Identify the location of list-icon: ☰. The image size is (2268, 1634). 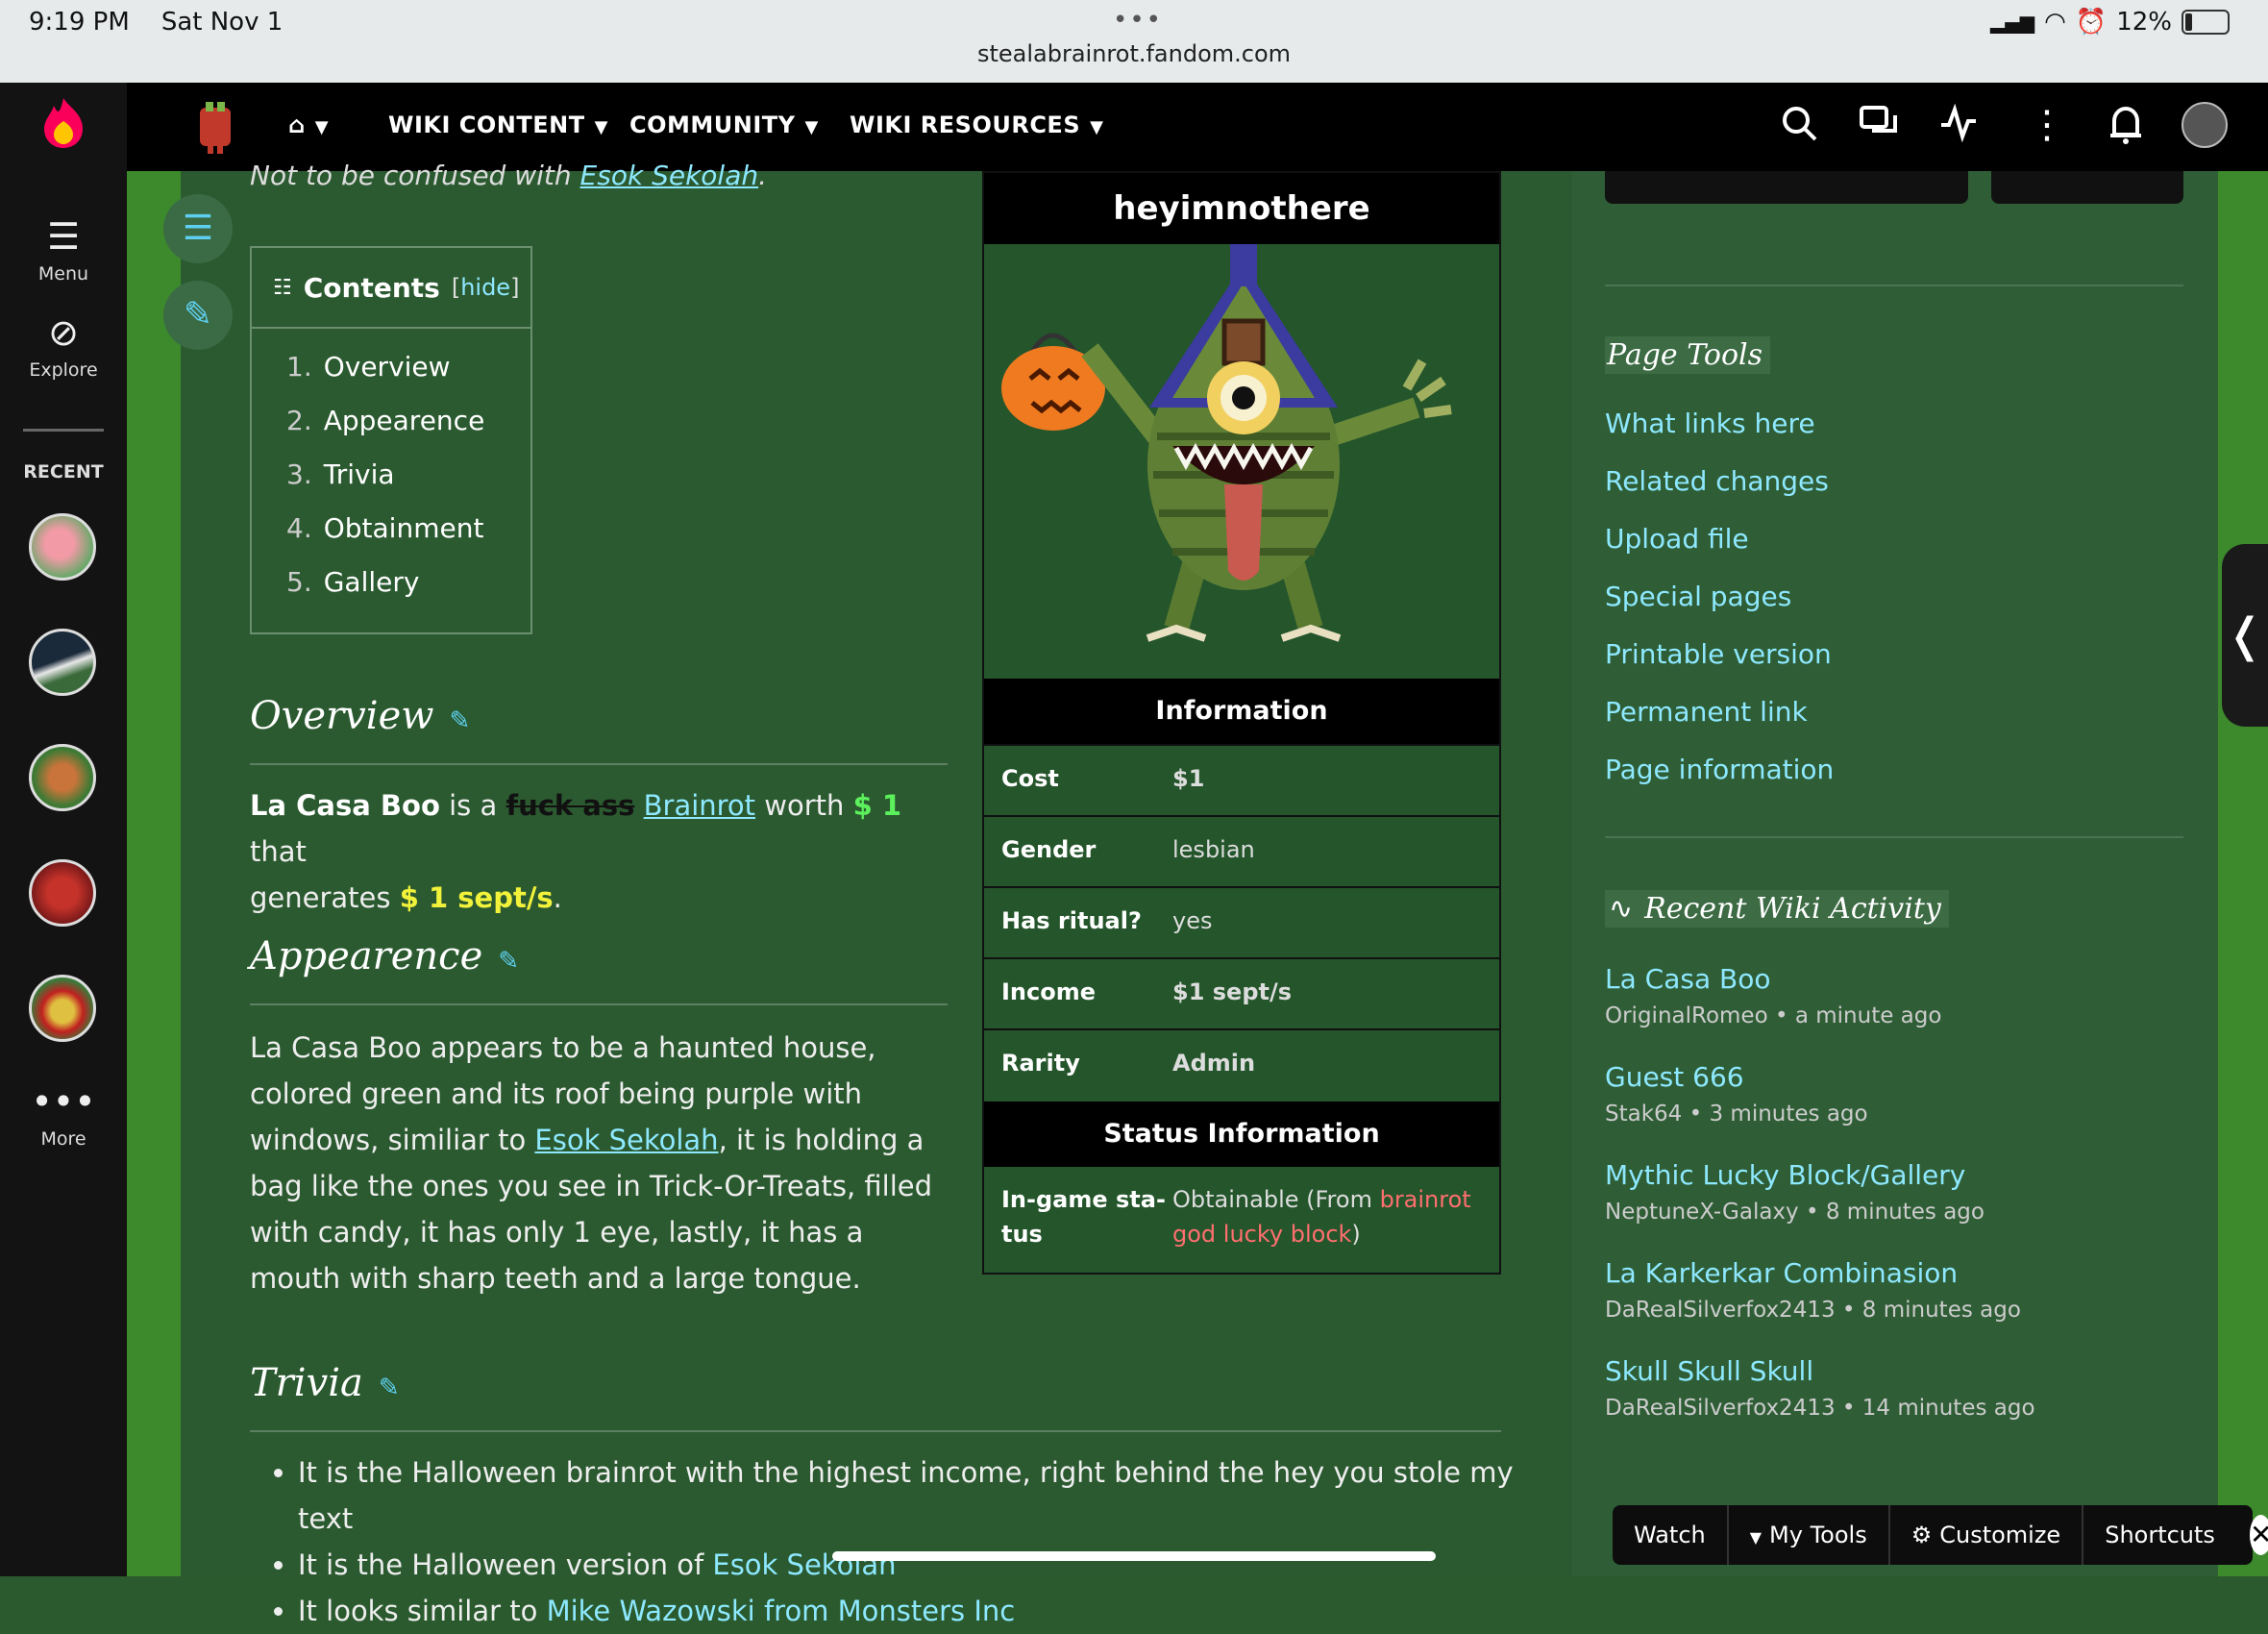
(198, 228).